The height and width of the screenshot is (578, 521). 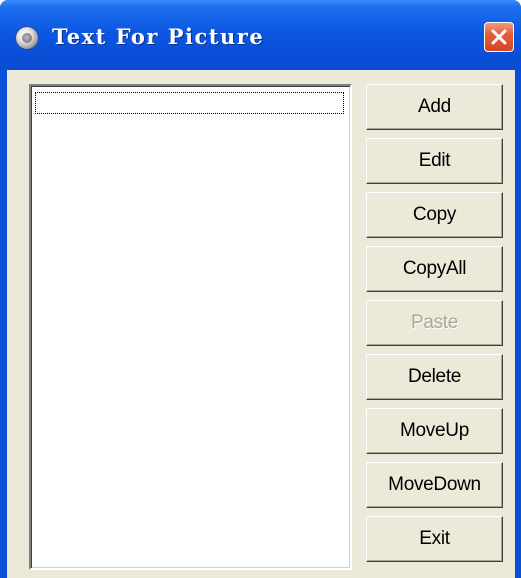 What do you see at coordinates (434, 269) in the screenshot?
I see `copy-all-button: CopyAll` at bounding box center [434, 269].